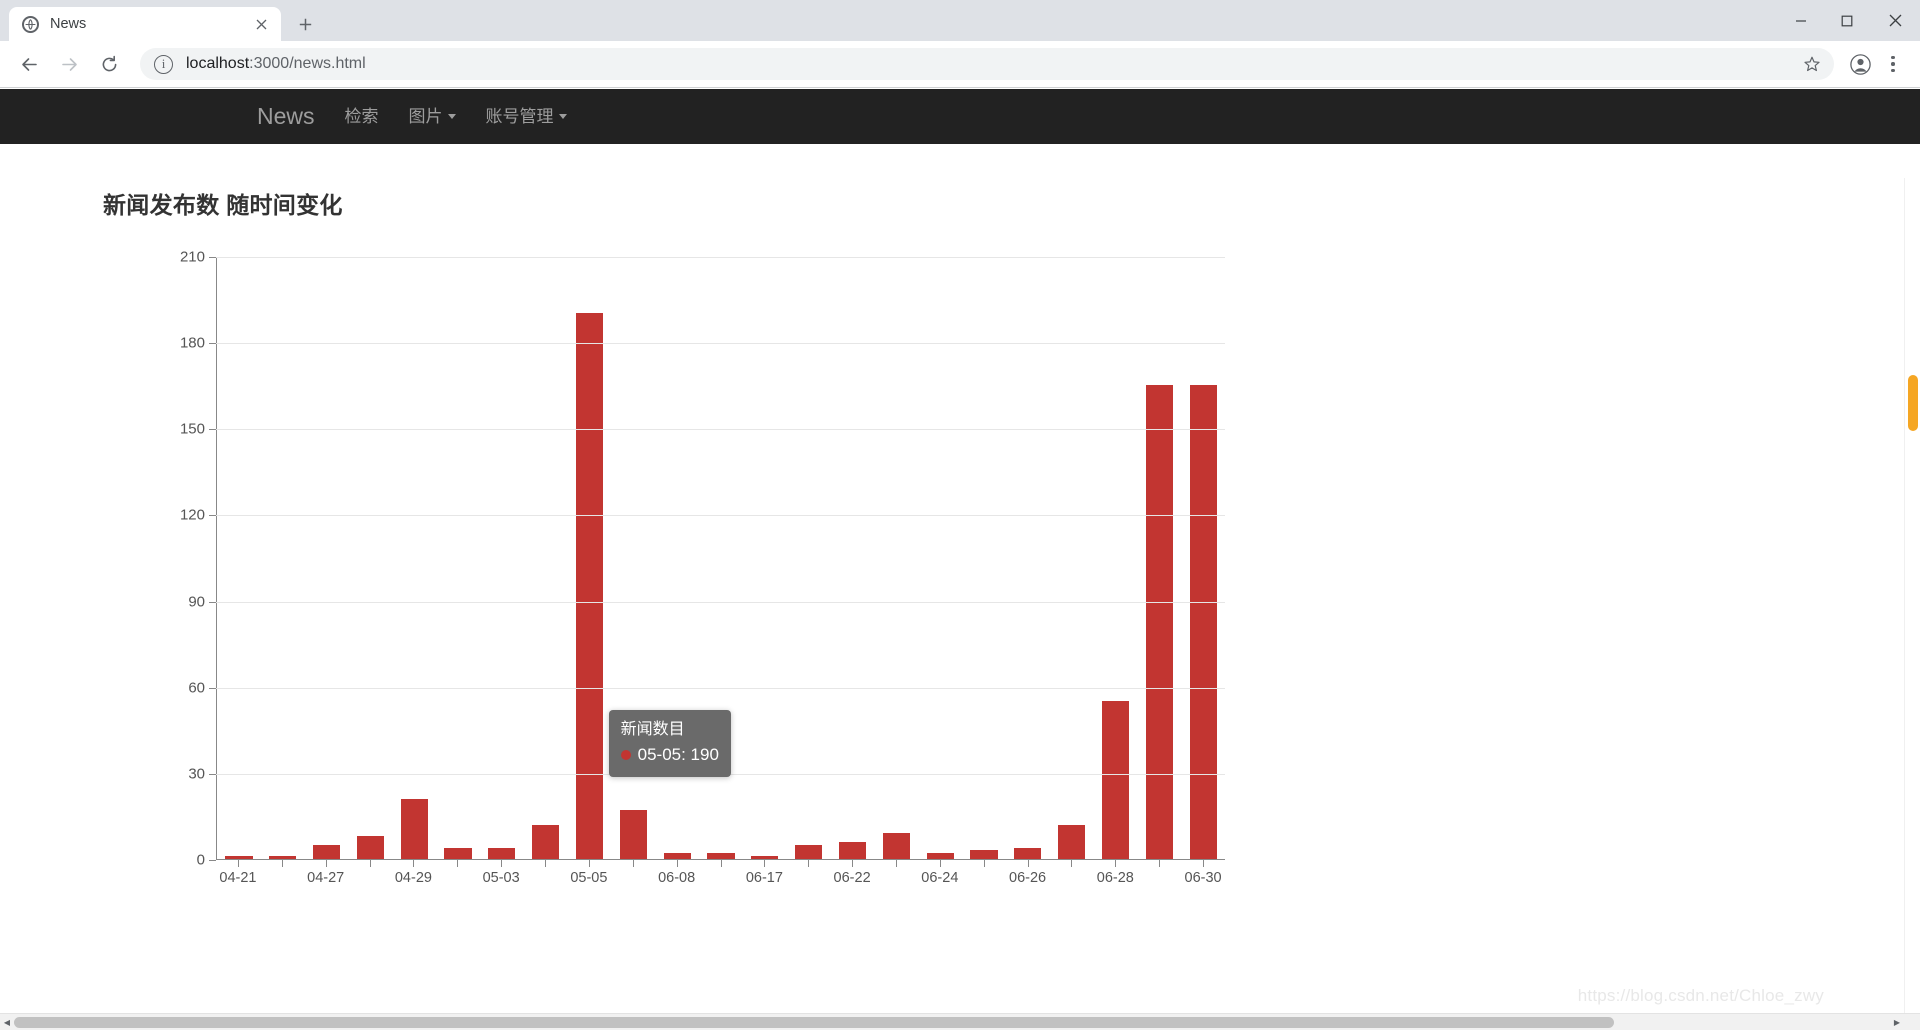 The image size is (1920, 1030). I want to click on nav-item-account-management: 账号管理, so click(526, 116).